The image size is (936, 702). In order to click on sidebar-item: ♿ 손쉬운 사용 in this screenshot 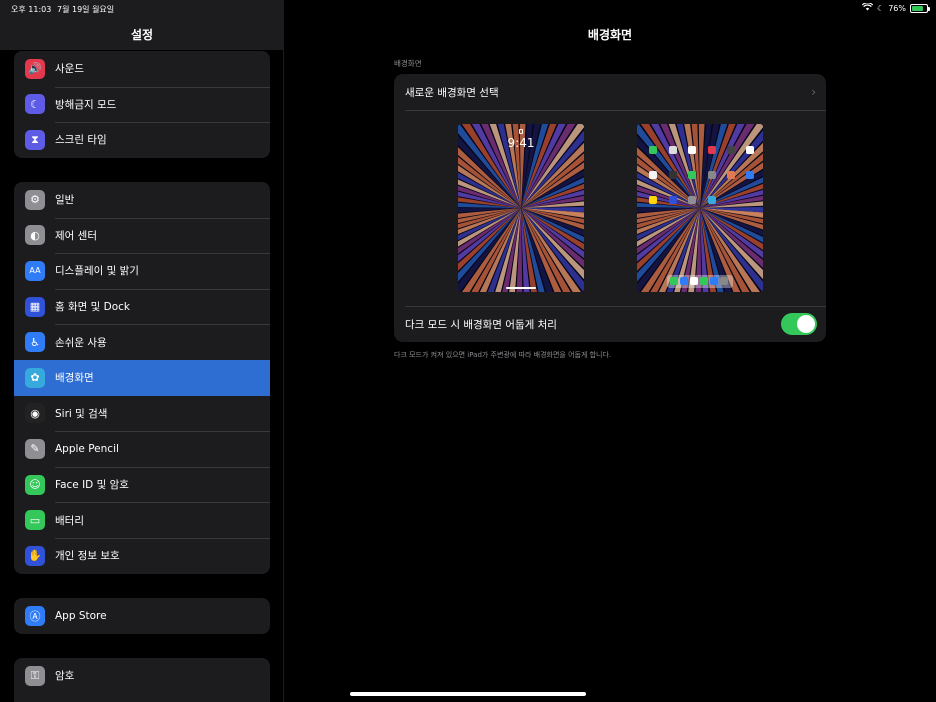, I will do `click(142, 342)`.